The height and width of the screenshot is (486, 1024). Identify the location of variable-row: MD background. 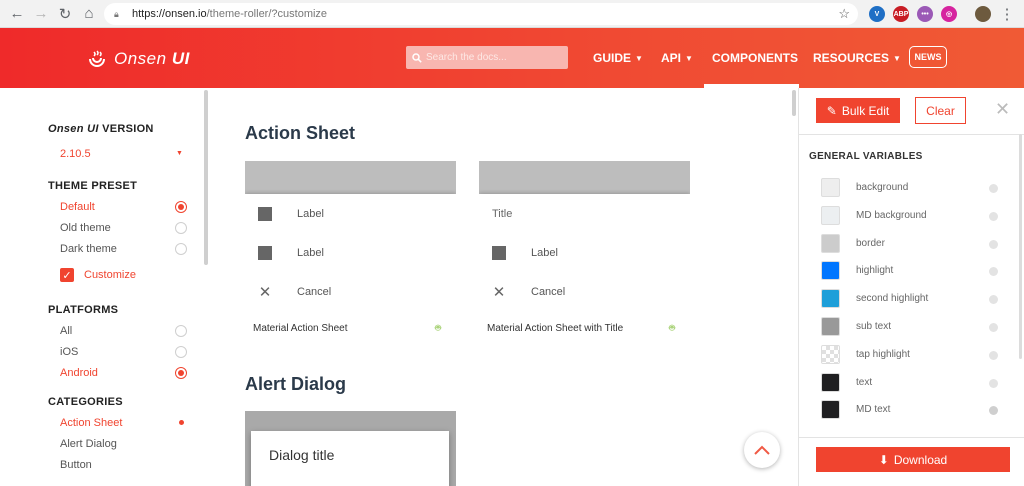
(909, 215).